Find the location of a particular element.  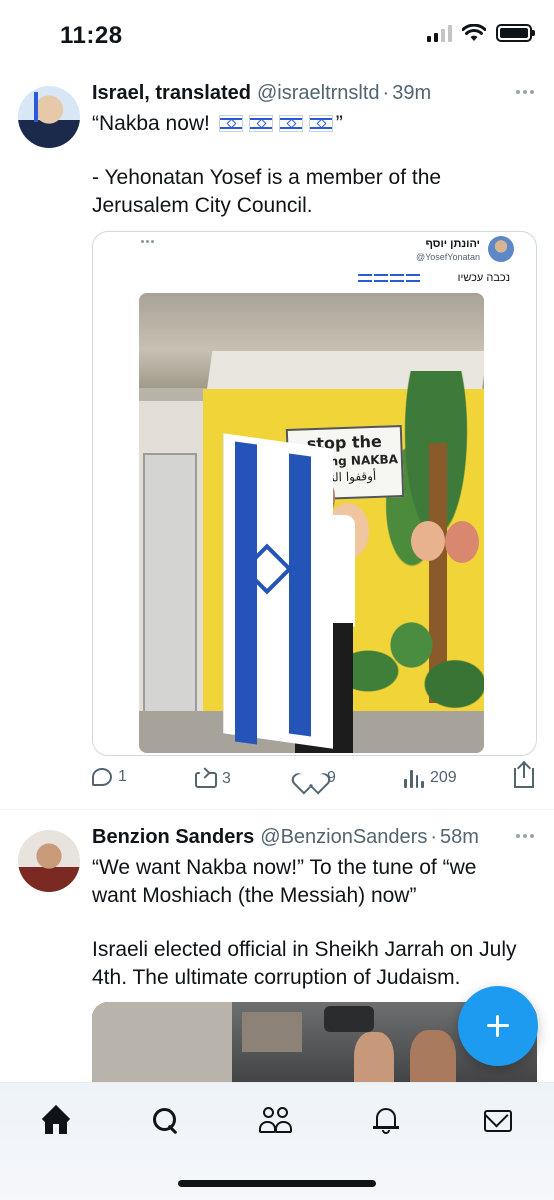

bell-icon is located at coordinates (386, 1121).